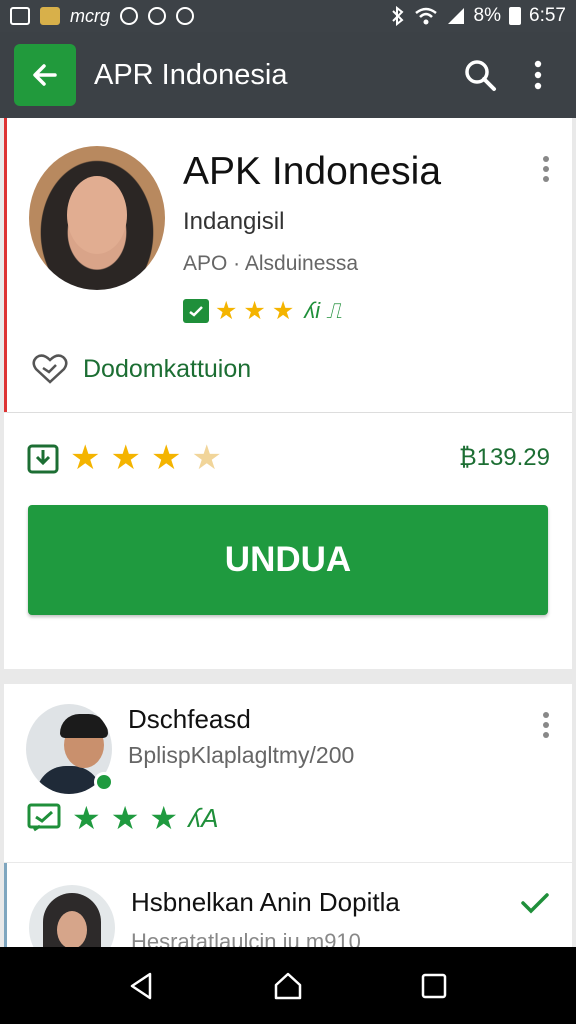  Describe the element at coordinates (288, 458) in the screenshot. I see `download-stats: ★ ★ ★ ★ ₿139.29` at that location.